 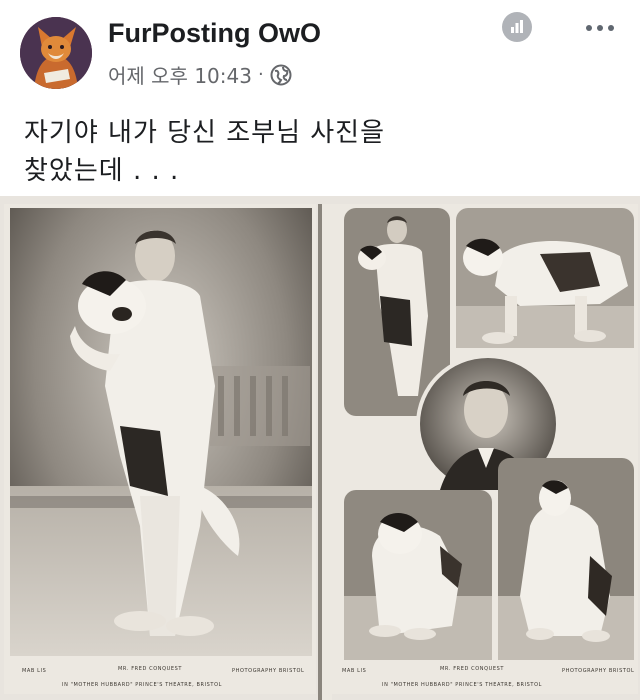 I want to click on left-caption-right: PHOTOGRAPHY BRISTOL, so click(x=268, y=671).